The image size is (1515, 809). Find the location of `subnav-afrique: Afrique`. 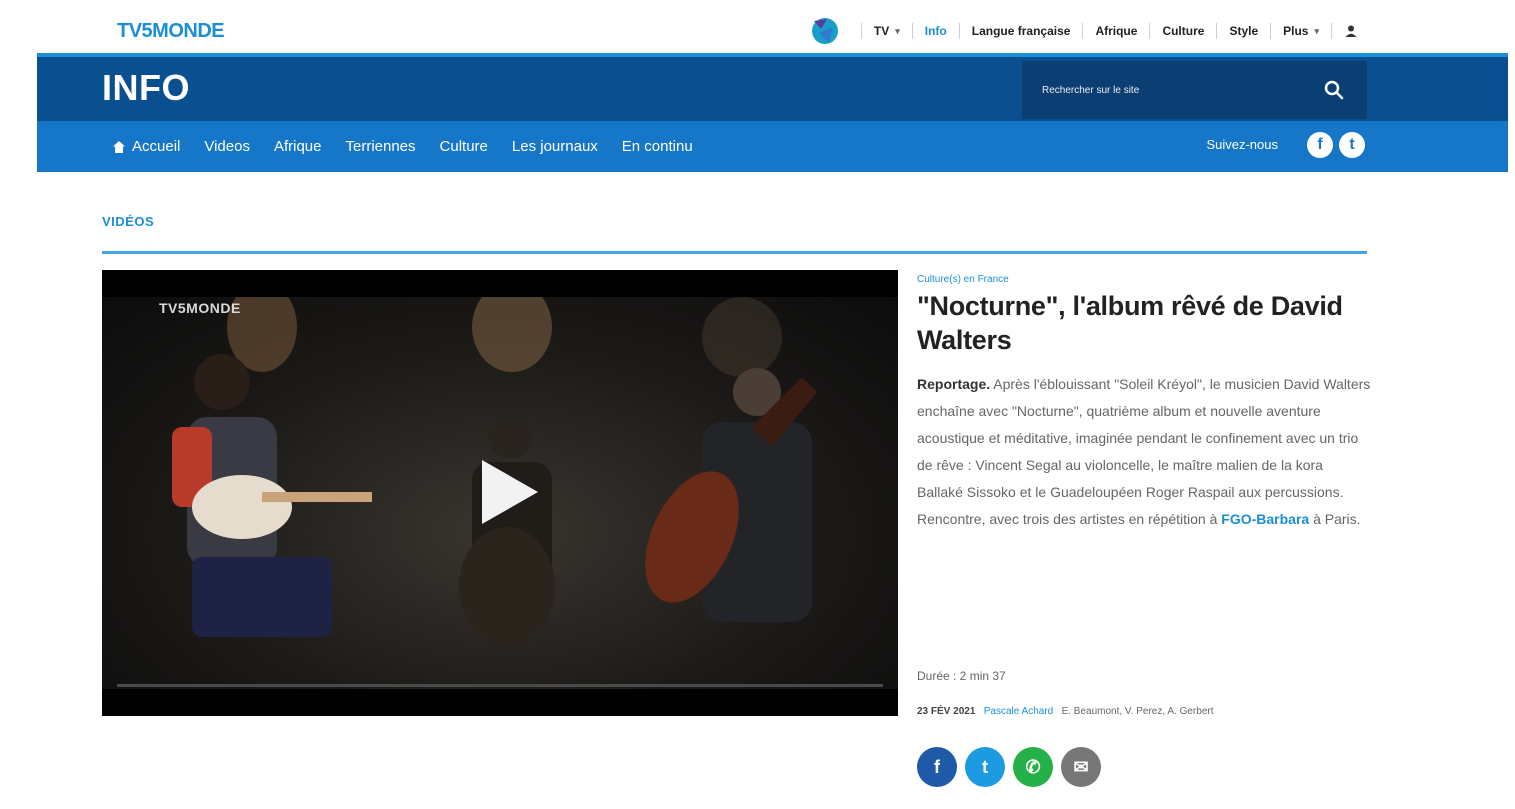

subnav-afrique: Afrique is located at coordinates (298, 146).